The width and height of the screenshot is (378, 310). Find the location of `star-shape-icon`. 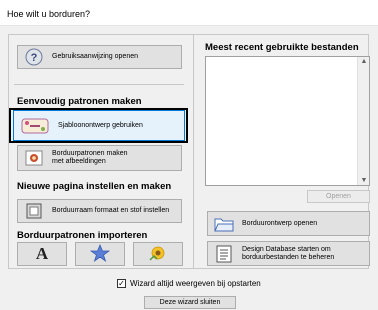

star-shape-icon is located at coordinates (100, 253).